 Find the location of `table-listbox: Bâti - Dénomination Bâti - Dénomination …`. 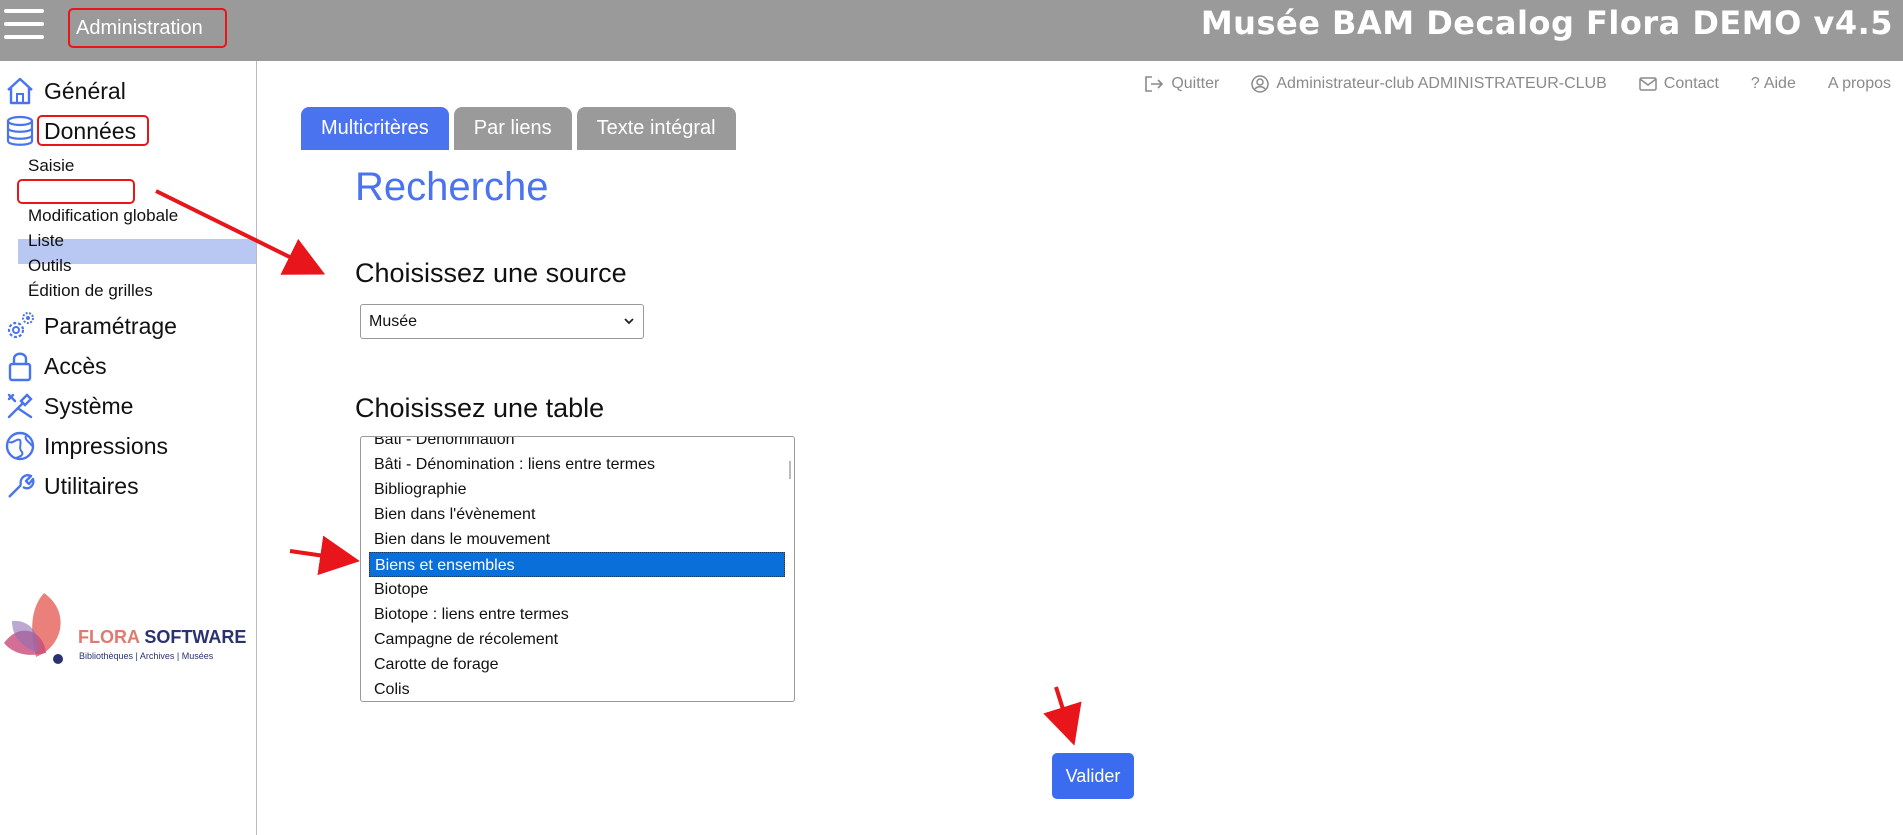

table-listbox: Bâti - Dénomination Bâti - Dénomination … is located at coordinates (577, 569).